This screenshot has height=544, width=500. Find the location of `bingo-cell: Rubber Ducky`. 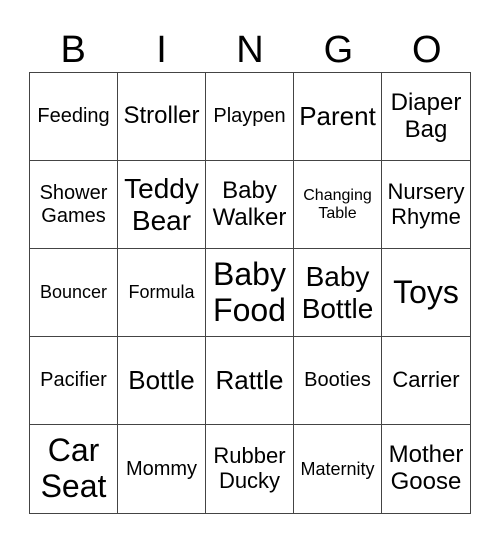

bingo-cell: Rubber Ducky is located at coordinates (250, 469).